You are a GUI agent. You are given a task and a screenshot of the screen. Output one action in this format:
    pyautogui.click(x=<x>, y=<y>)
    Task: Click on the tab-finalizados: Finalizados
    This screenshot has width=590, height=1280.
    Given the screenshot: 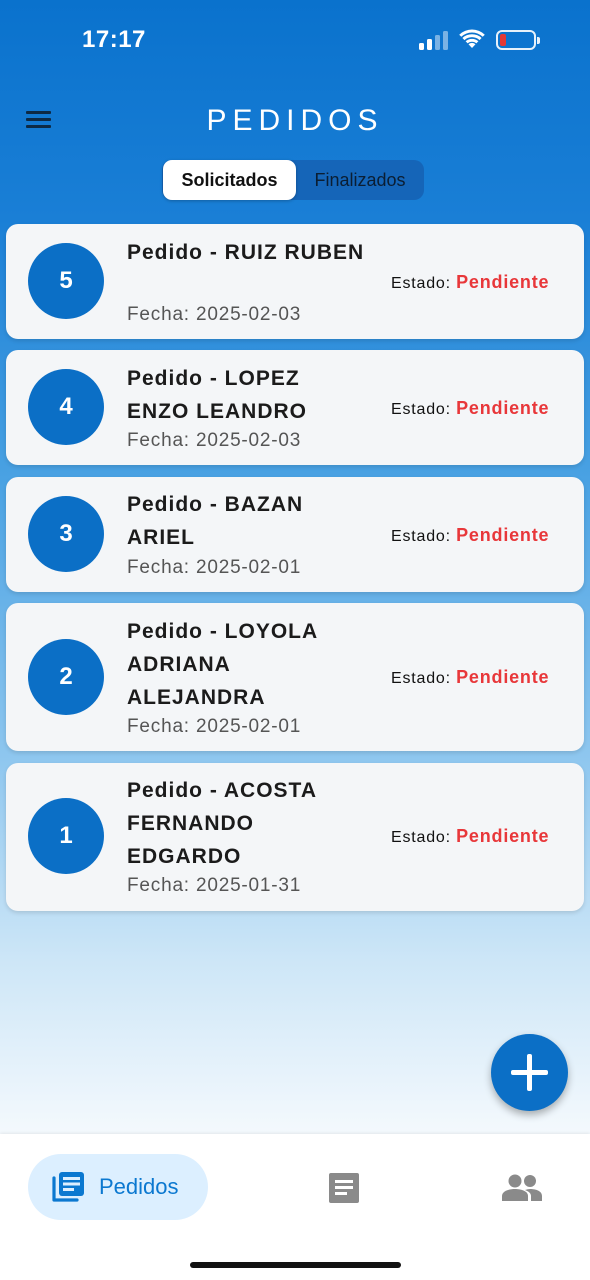 What is the action you would take?
    pyautogui.click(x=360, y=180)
    